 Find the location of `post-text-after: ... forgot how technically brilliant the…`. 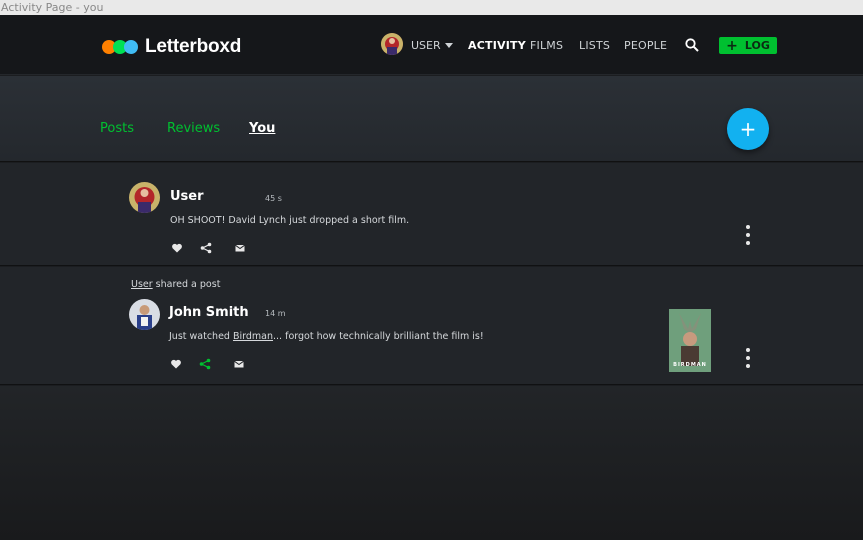

post-text-after: ... forgot how technically brilliant the… is located at coordinates (378, 336).